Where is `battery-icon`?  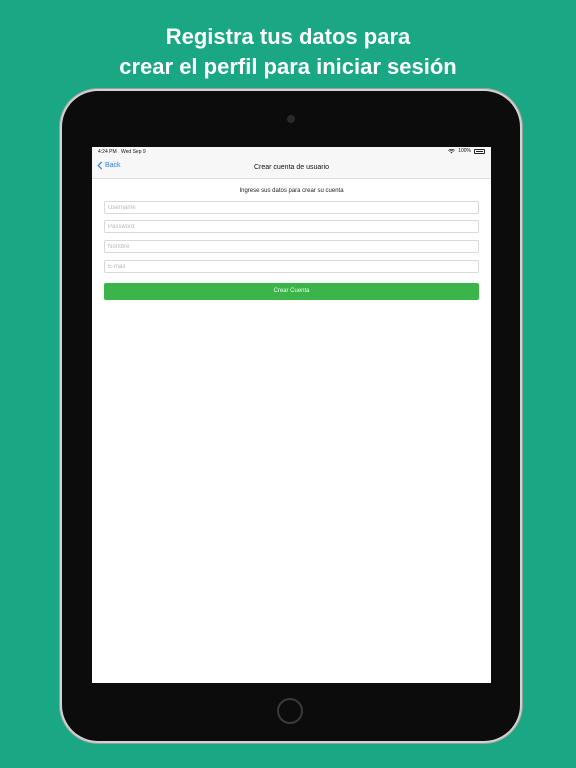 battery-icon is located at coordinates (479, 151).